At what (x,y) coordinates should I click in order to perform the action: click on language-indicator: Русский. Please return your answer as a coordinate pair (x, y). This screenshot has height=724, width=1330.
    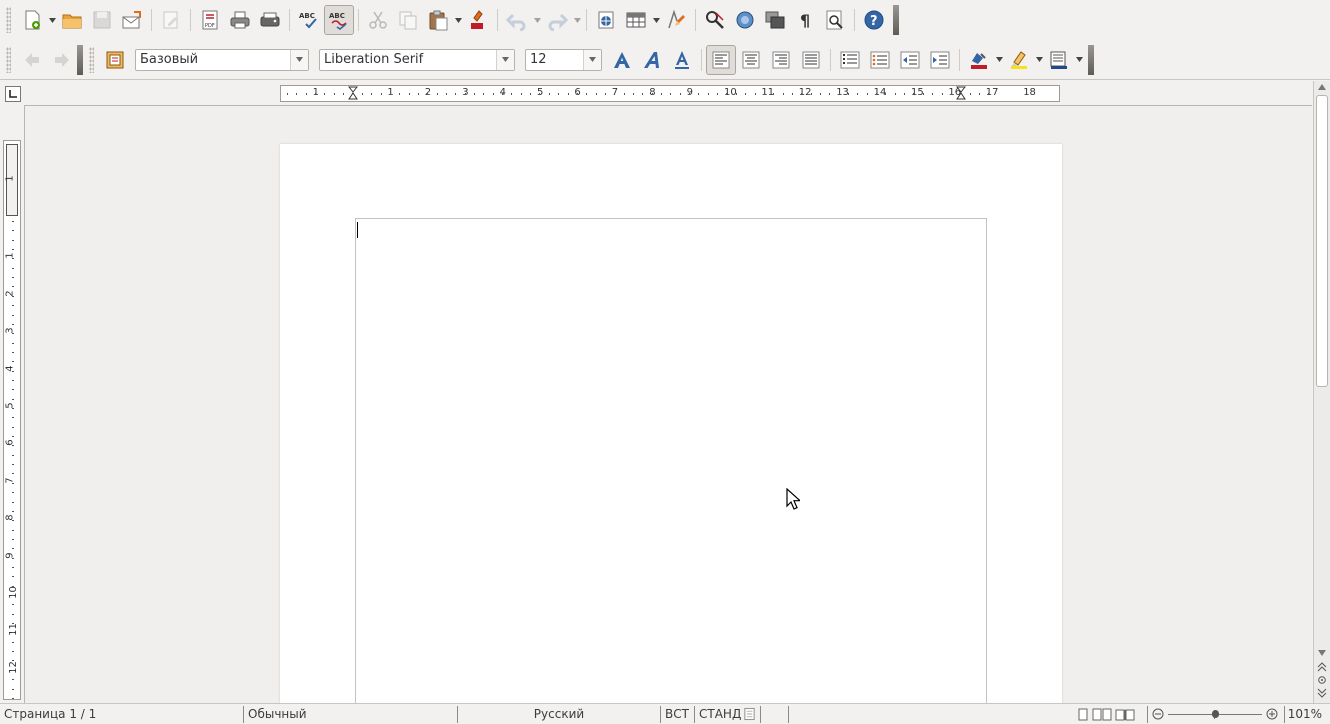
    Looking at the image, I should click on (559, 714).